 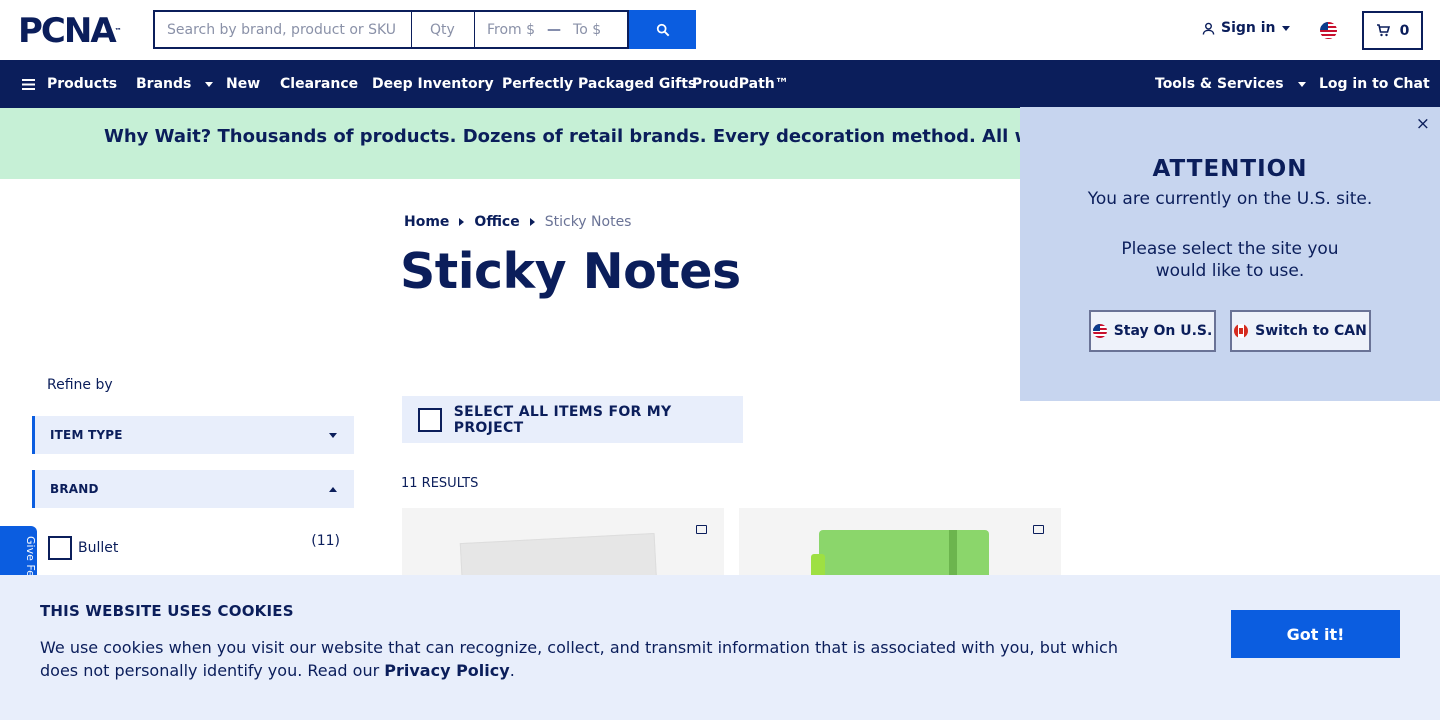 What do you see at coordinates (551, 29) in the screenshot?
I see `price-range-input: From $ — To $` at bounding box center [551, 29].